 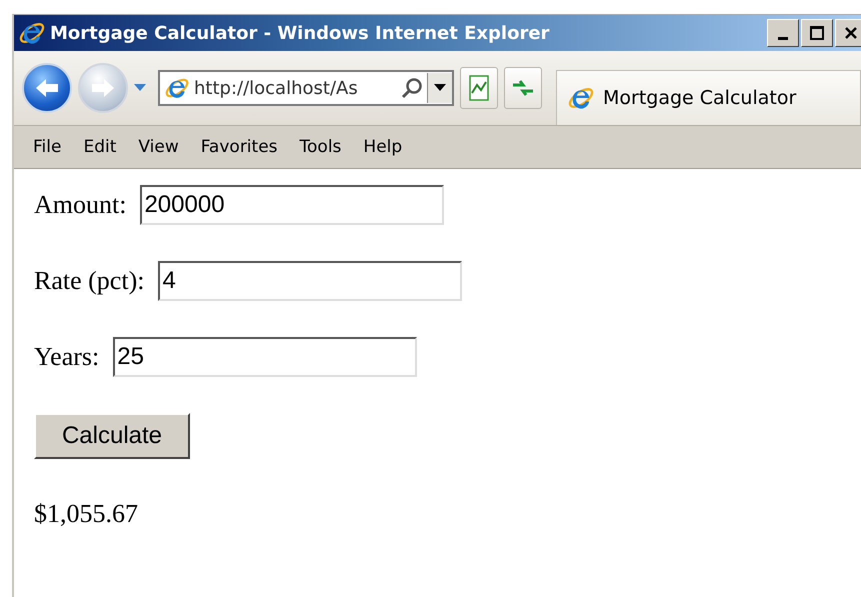 What do you see at coordinates (306, 88) in the screenshot?
I see `address-field: http://localhost/As` at bounding box center [306, 88].